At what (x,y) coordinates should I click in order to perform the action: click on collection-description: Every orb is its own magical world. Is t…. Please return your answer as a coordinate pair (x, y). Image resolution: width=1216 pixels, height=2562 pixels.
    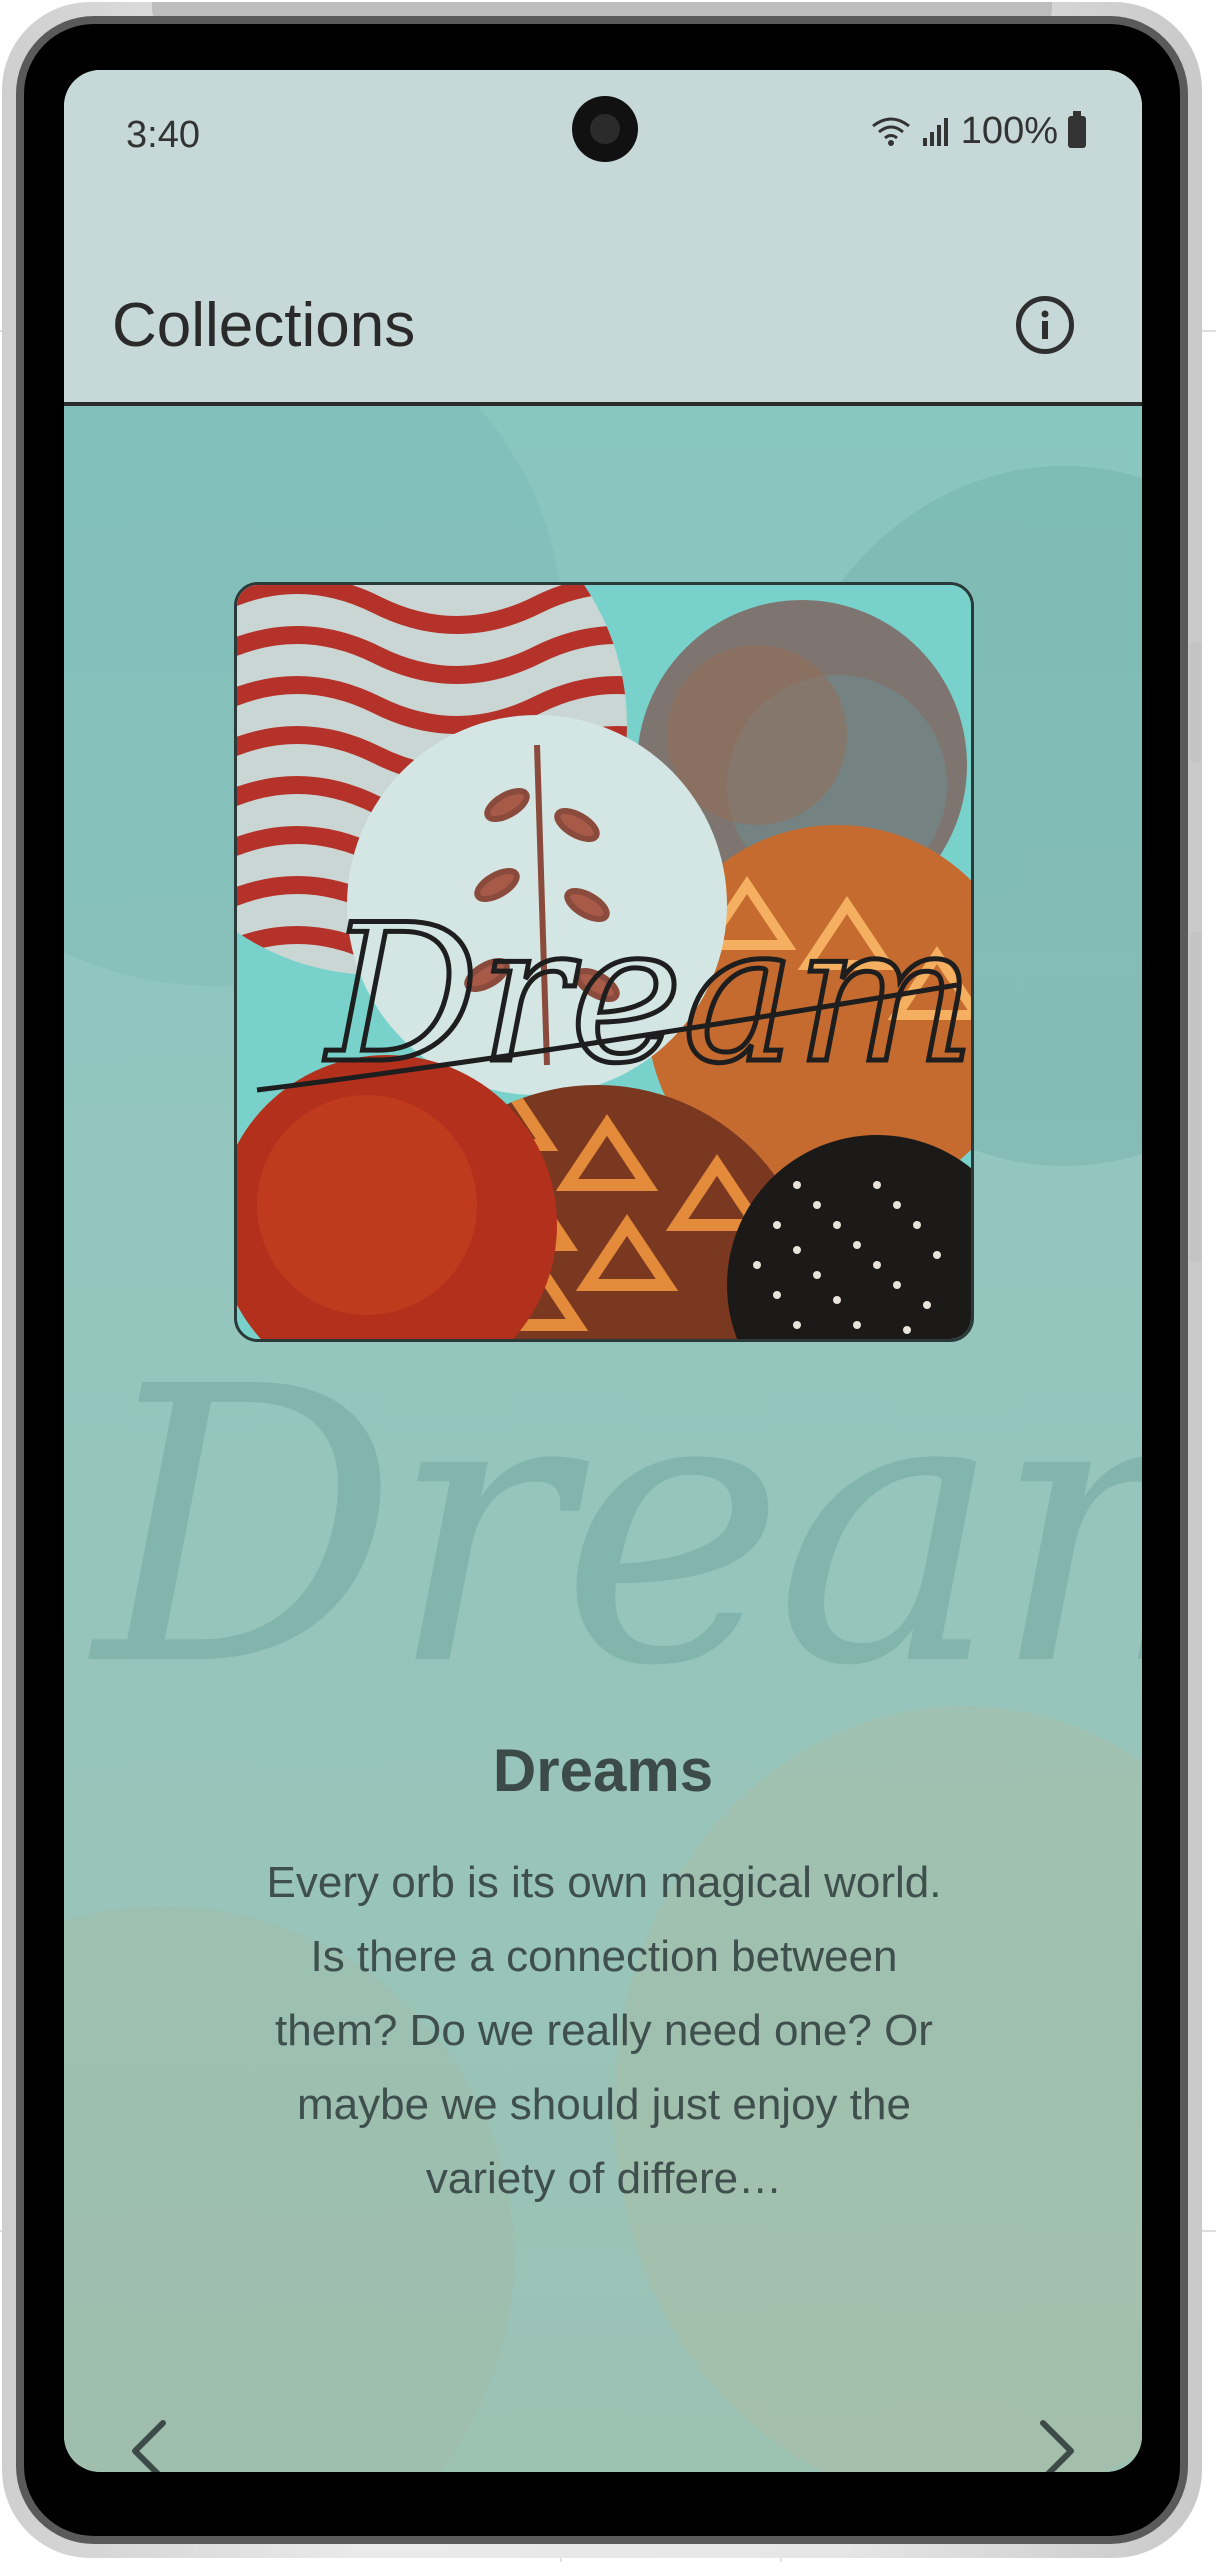
    Looking at the image, I should click on (604, 2030).